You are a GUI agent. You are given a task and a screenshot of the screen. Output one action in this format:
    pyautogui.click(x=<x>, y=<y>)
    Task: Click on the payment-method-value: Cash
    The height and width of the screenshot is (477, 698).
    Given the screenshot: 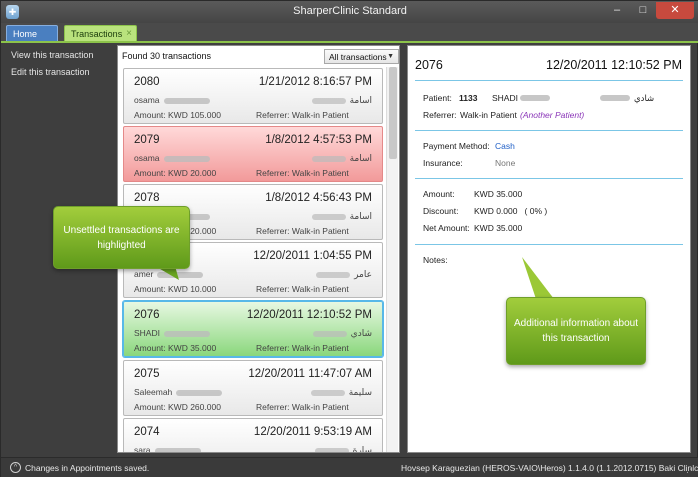 What is the action you would take?
    pyautogui.click(x=505, y=146)
    